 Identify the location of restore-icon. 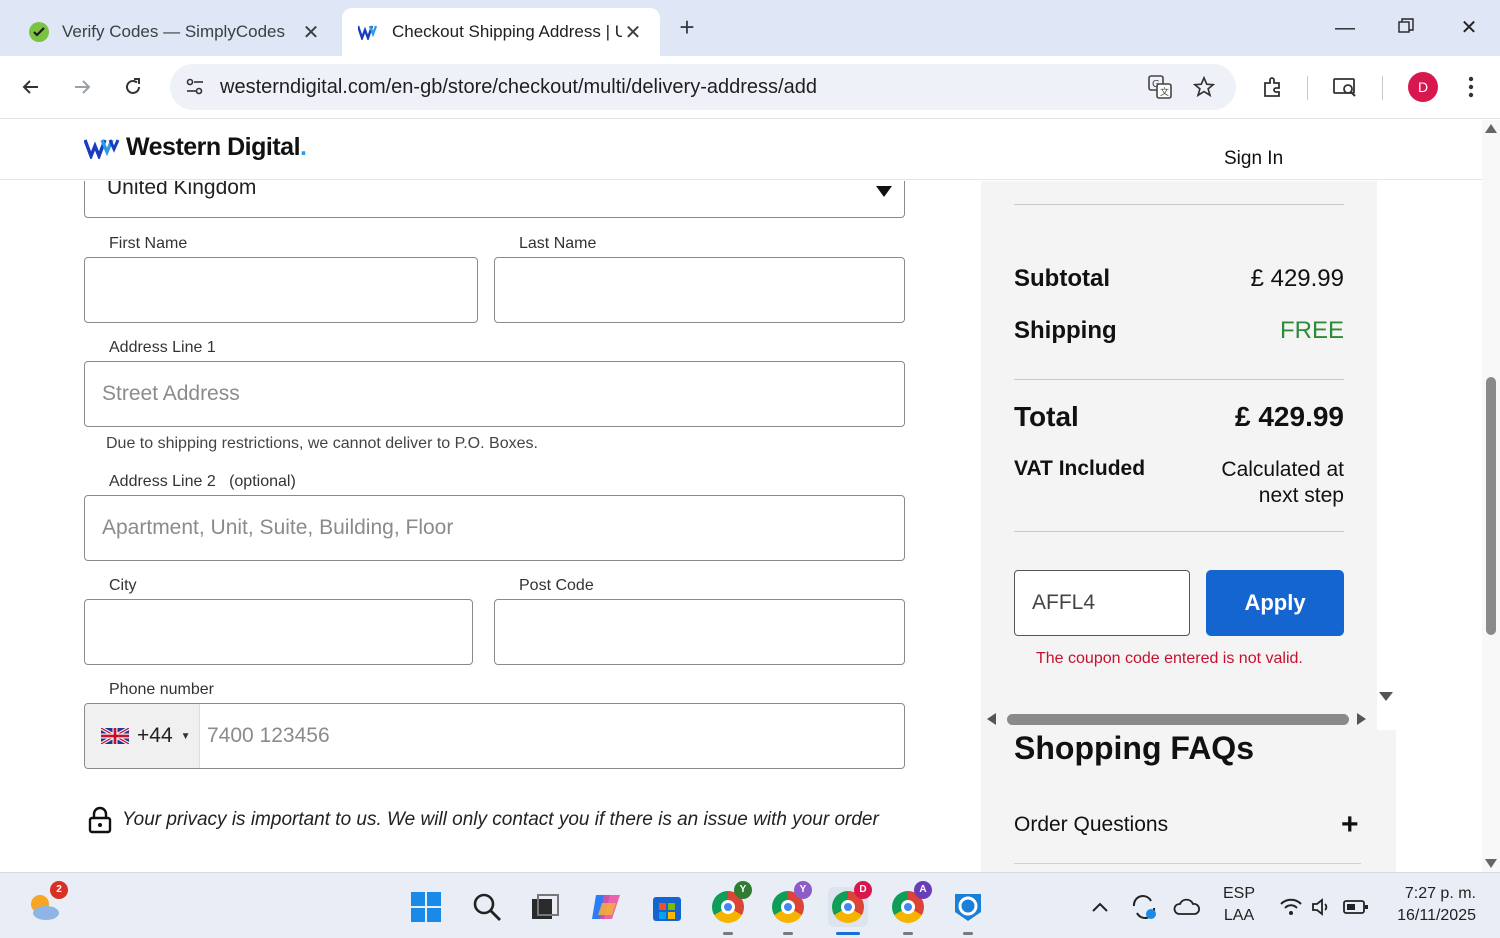
(1406, 28).